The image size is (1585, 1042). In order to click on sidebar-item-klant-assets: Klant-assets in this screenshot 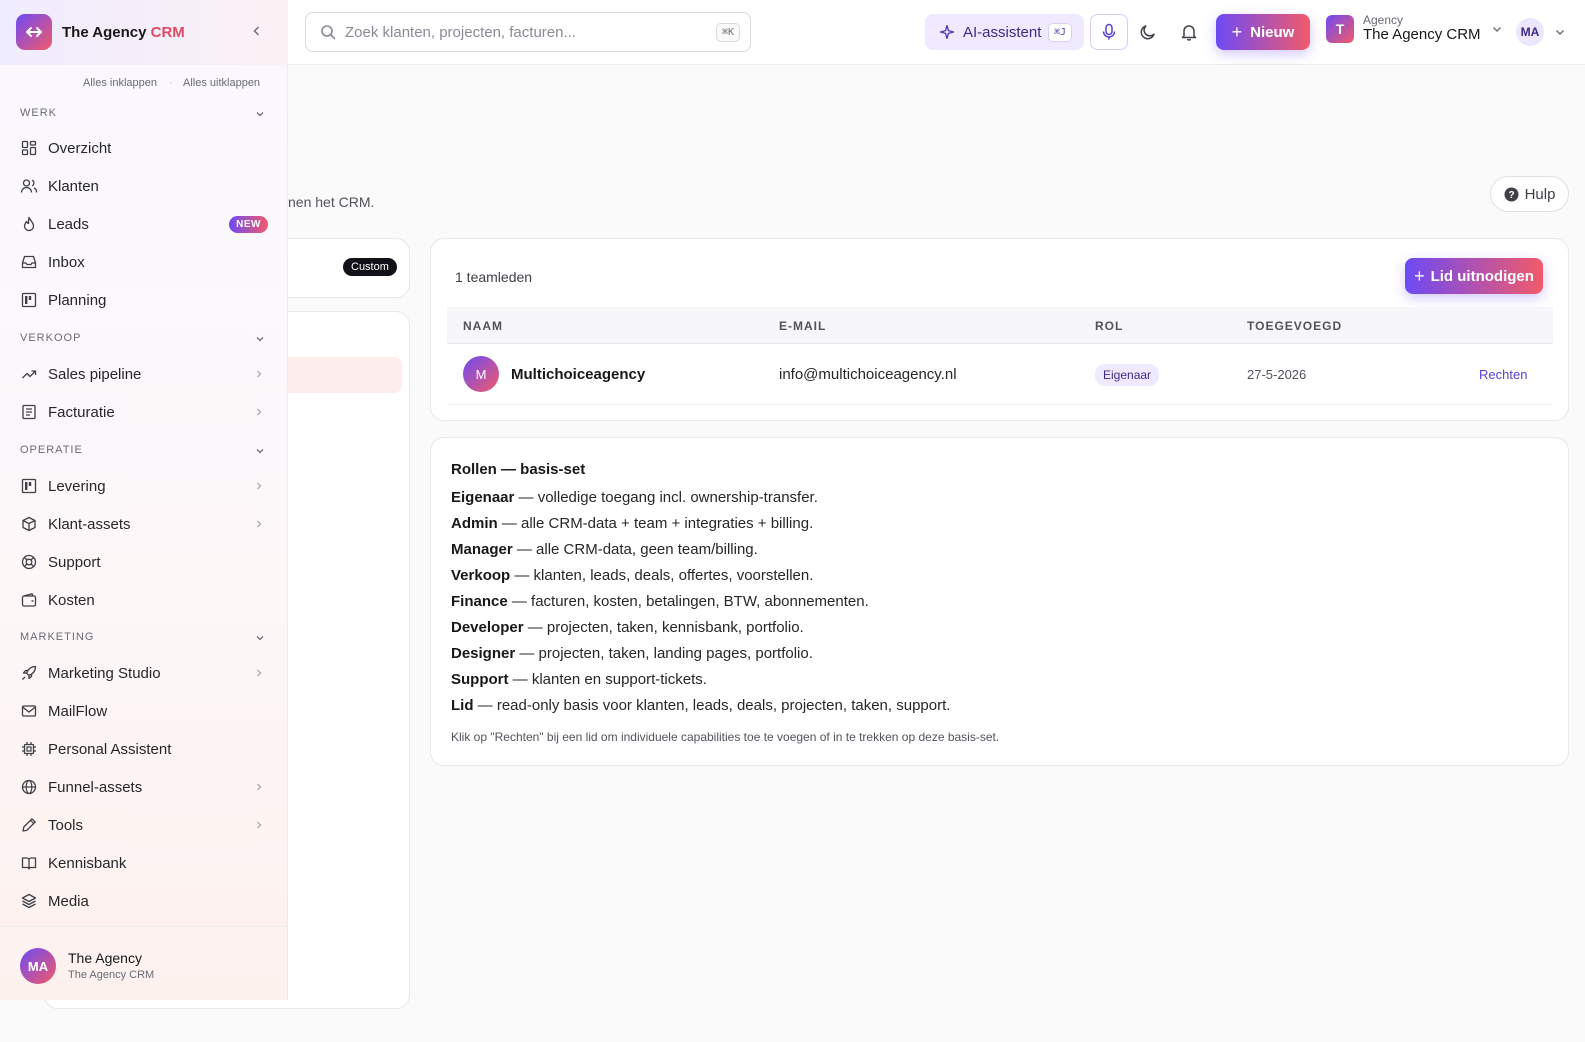, I will do `click(146, 524)`.